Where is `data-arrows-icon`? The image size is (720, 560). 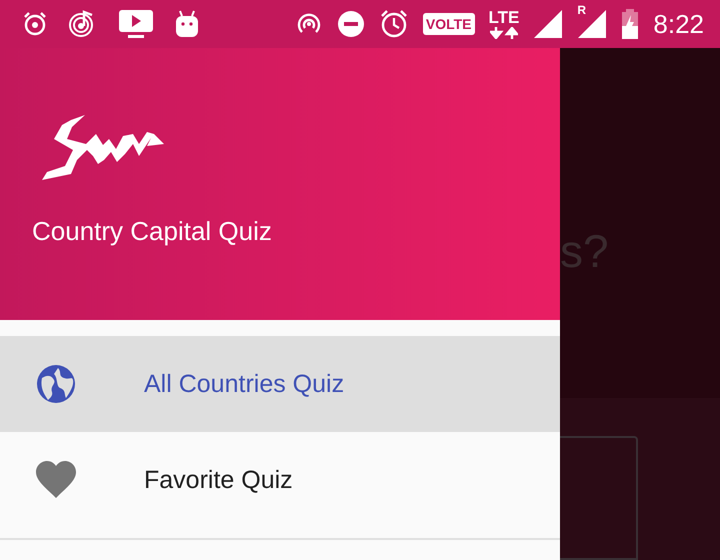
data-arrows-icon is located at coordinates (504, 33).